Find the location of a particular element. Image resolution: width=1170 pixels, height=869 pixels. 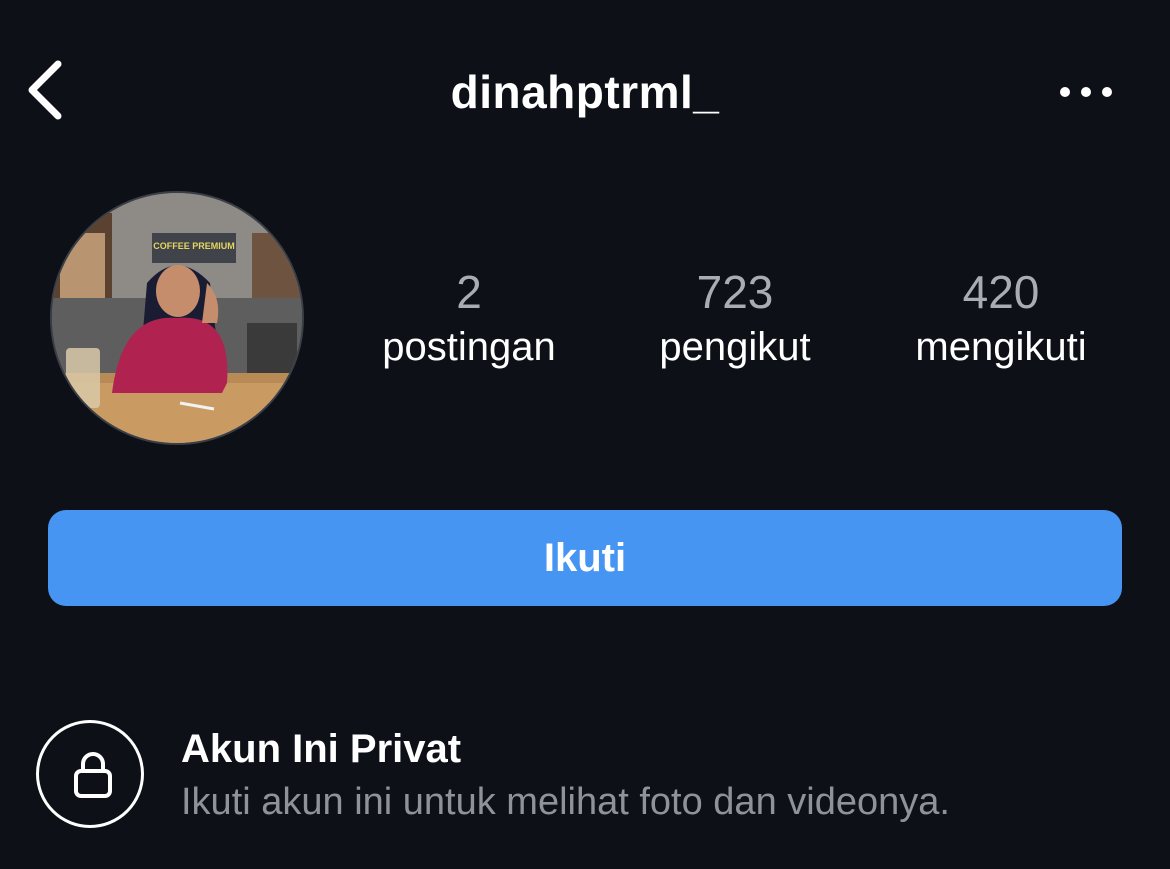

posts-count: 2 postingan is located at coordinates (469, 317).